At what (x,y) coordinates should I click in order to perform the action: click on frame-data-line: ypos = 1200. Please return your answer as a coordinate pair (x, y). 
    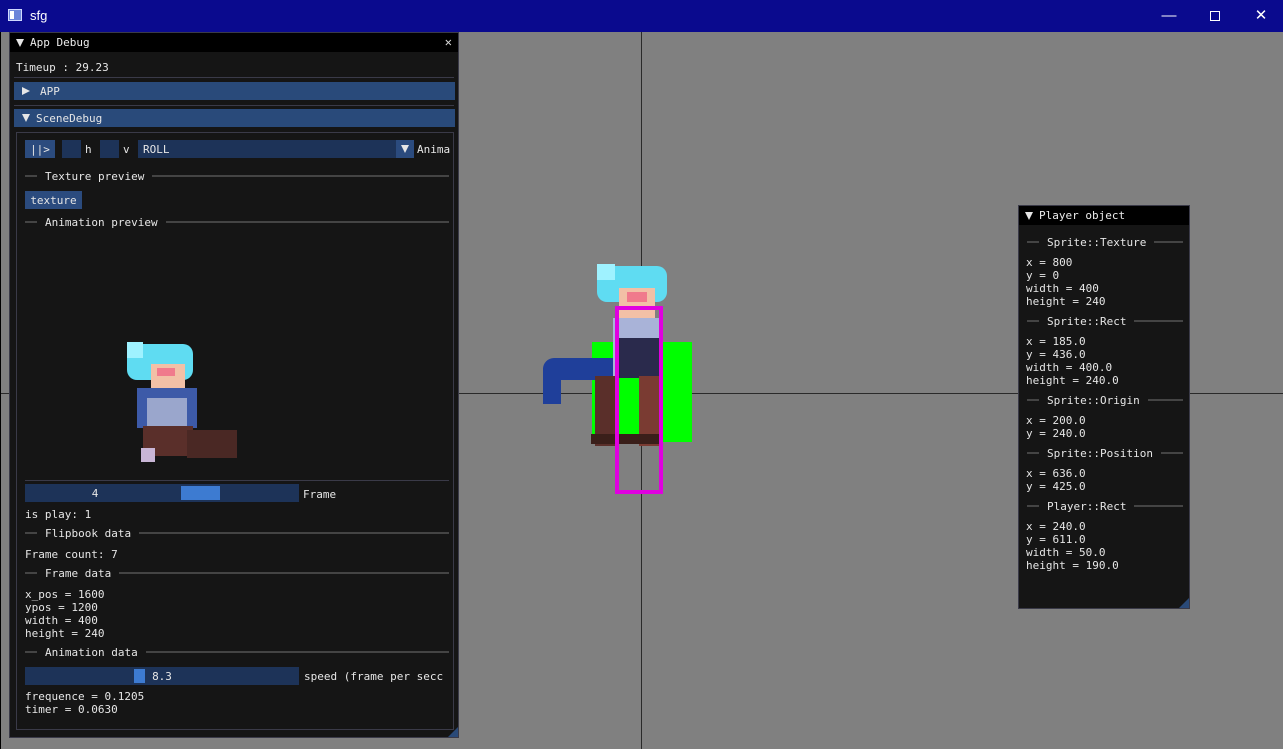
    Looking at the image, I should click on (61, 607).